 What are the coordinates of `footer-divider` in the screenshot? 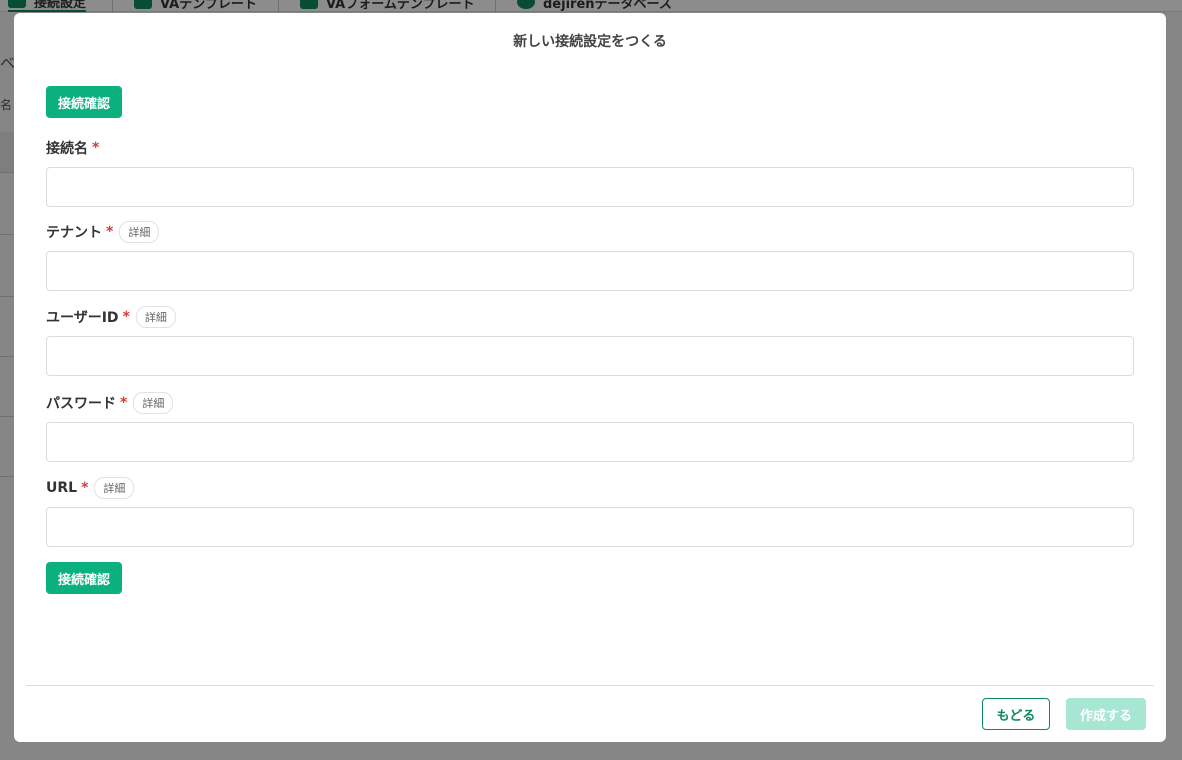 It's located at (590, 685).